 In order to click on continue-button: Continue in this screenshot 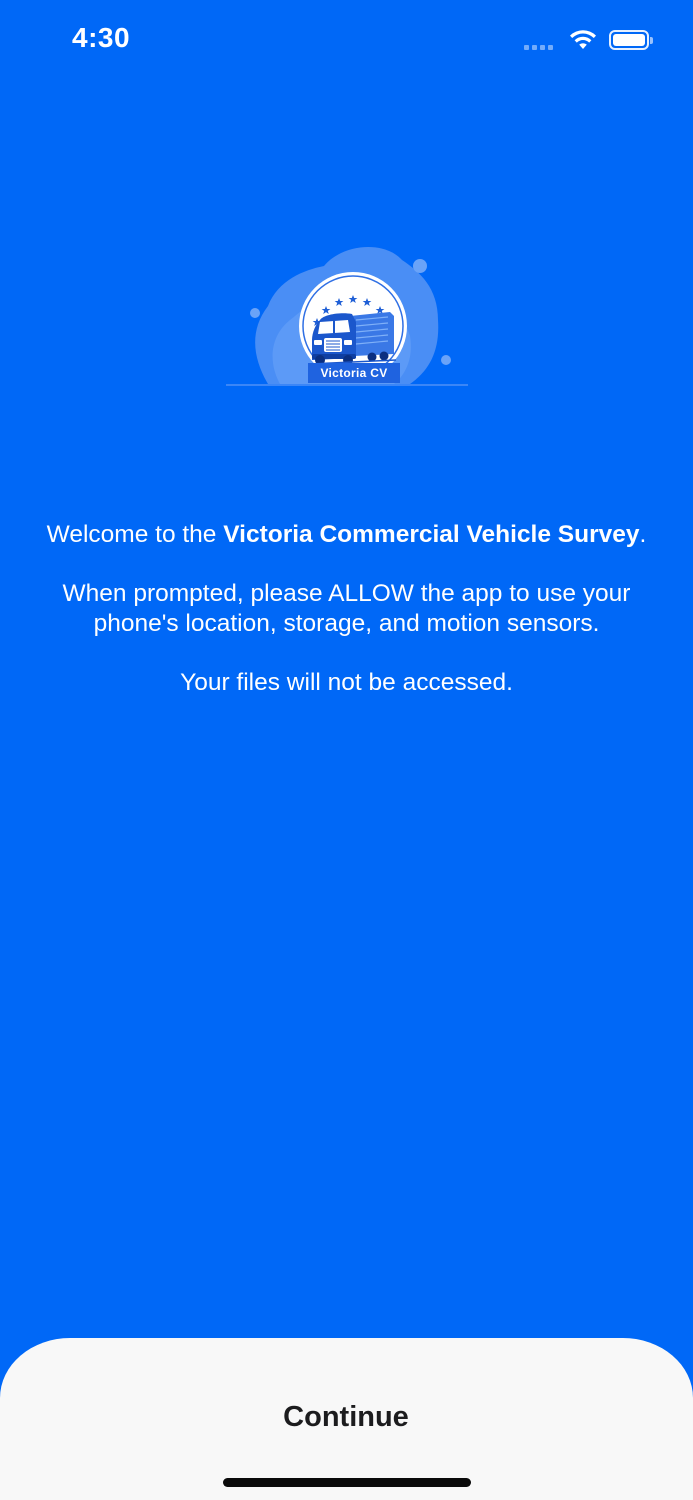, I will do `click(346, 1417)`.